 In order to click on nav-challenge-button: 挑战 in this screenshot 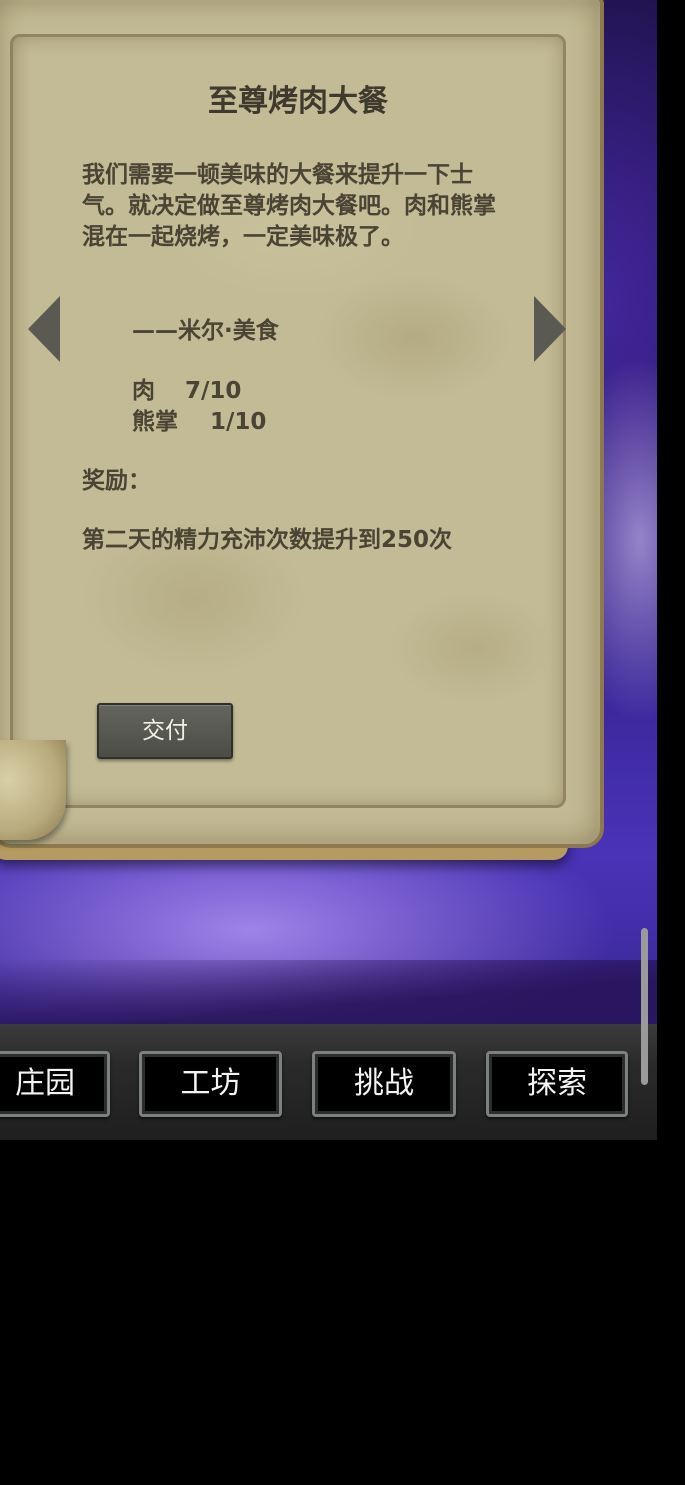, I will do `click(384, 1084)`.